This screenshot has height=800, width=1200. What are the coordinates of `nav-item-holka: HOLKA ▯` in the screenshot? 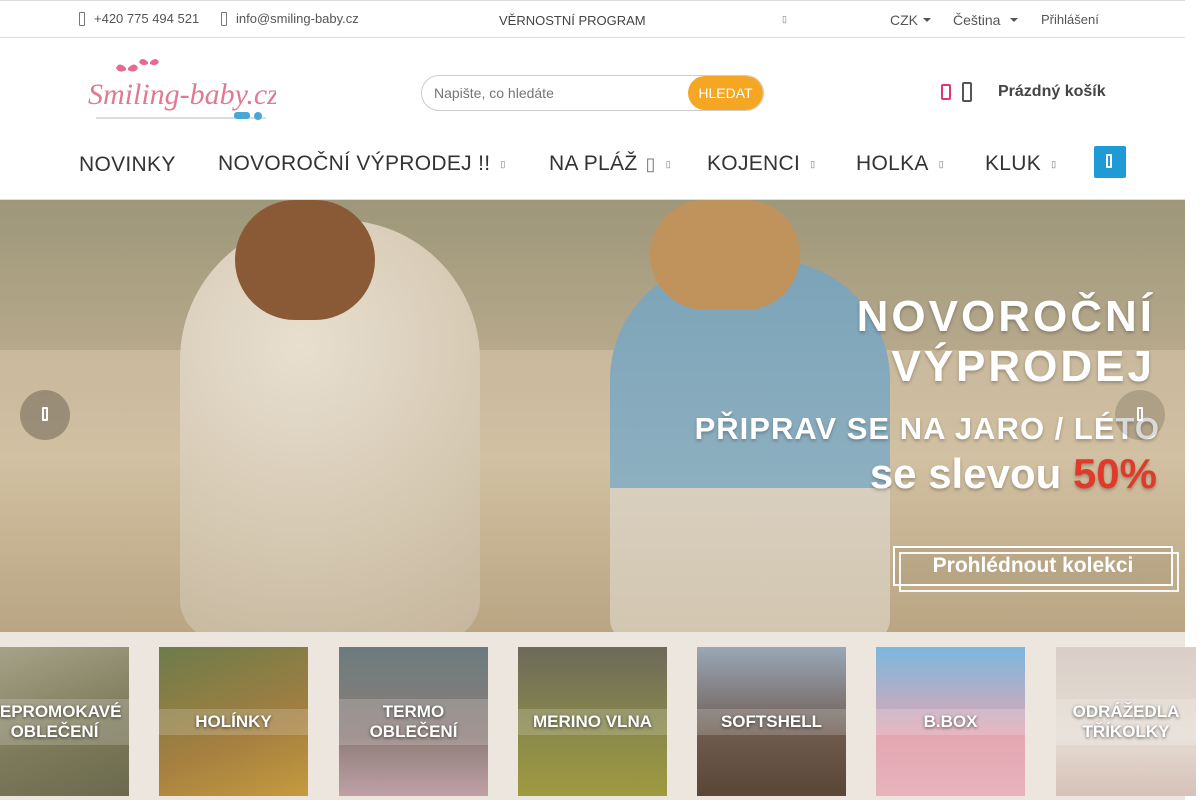 It's located at (900, 164).